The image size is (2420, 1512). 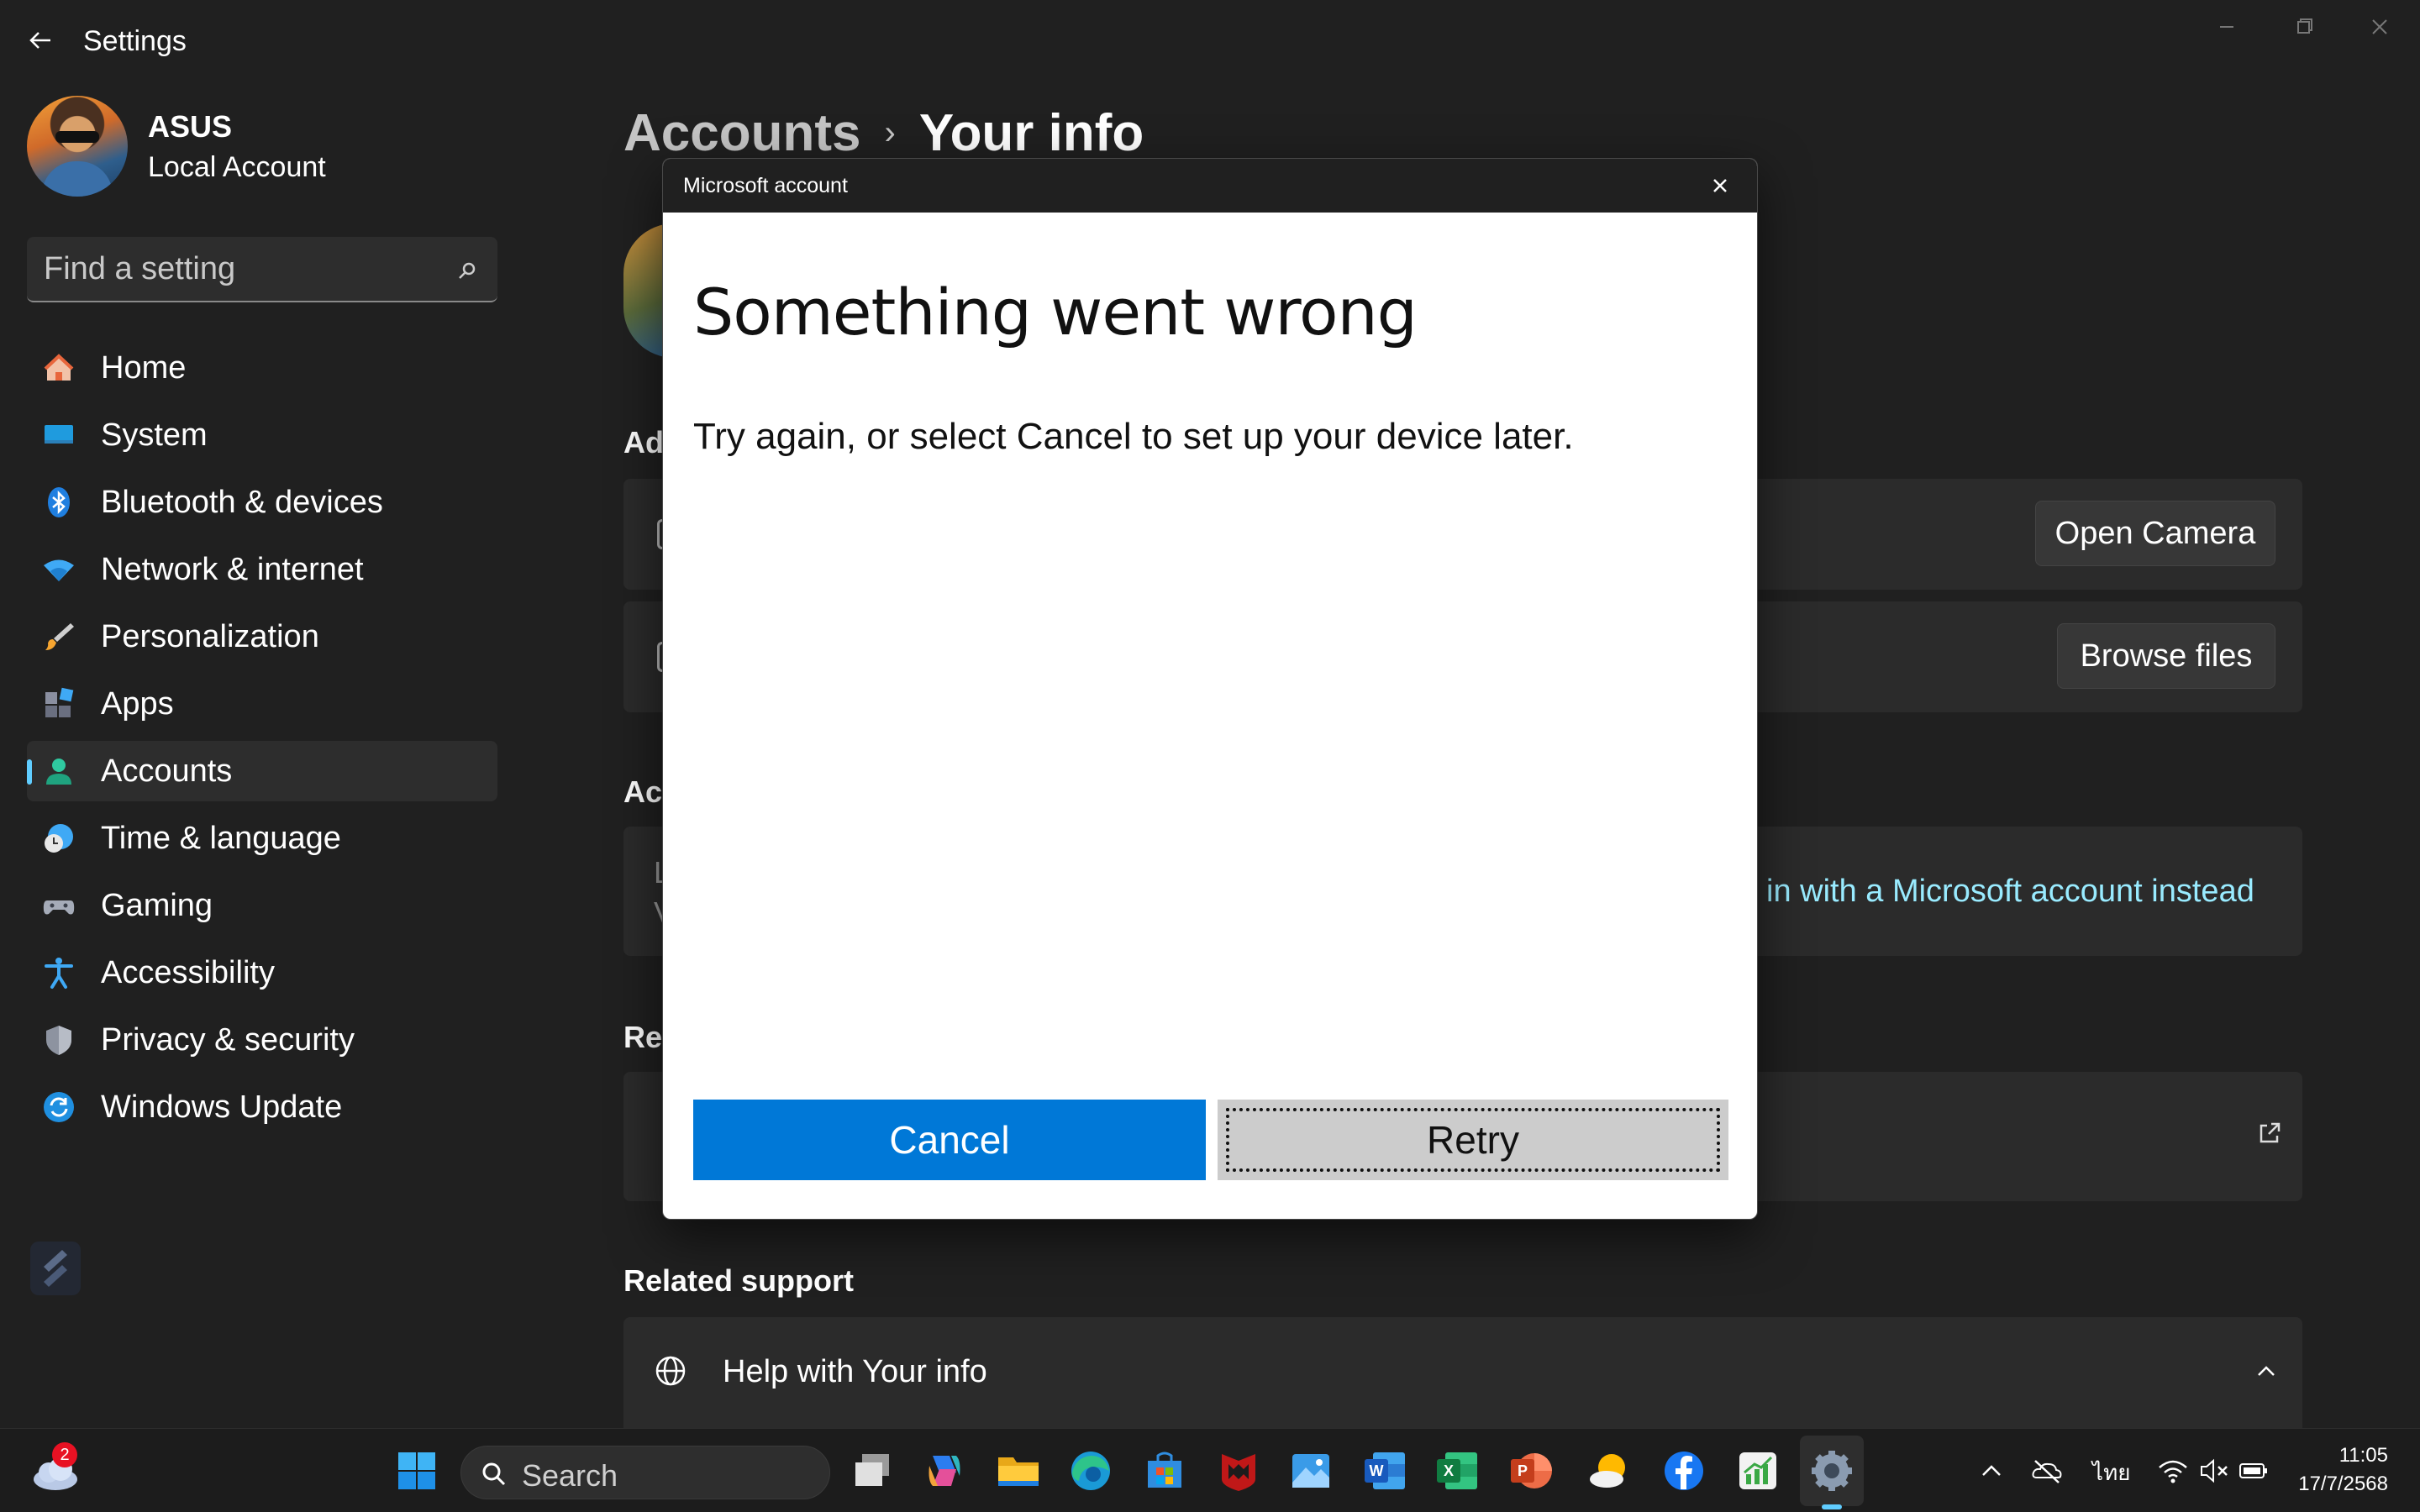 What do you see at coordinates (59, 434) in the screenshot?
I see `system-icon` at bounding box center [59, 434].